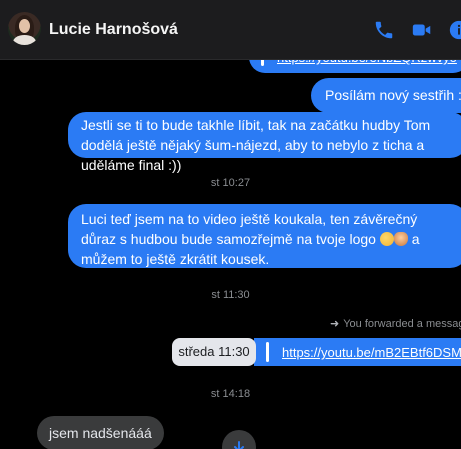  I want to click on forwarded-link-message: https://youtu.be/mB2EBtf6DSM, so click(357, 352).